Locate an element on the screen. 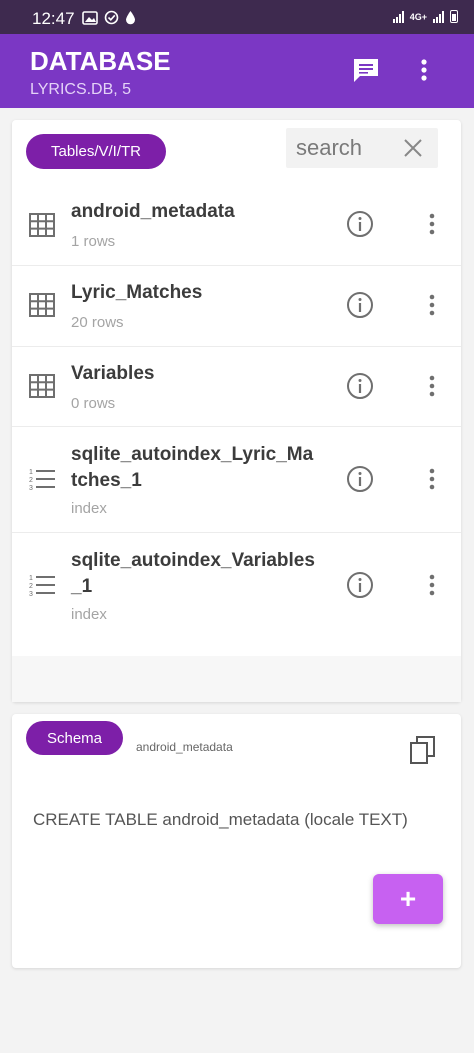 The image size is (474, 1053). signal-icon is located at coordinates (398, 16).